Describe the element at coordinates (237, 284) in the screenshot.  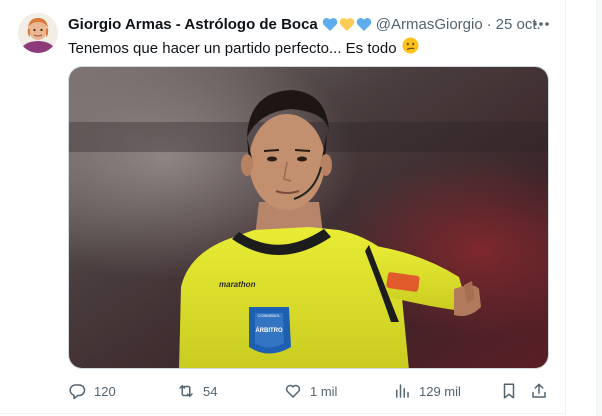
I see `jersey-brand: marathon` at that location.